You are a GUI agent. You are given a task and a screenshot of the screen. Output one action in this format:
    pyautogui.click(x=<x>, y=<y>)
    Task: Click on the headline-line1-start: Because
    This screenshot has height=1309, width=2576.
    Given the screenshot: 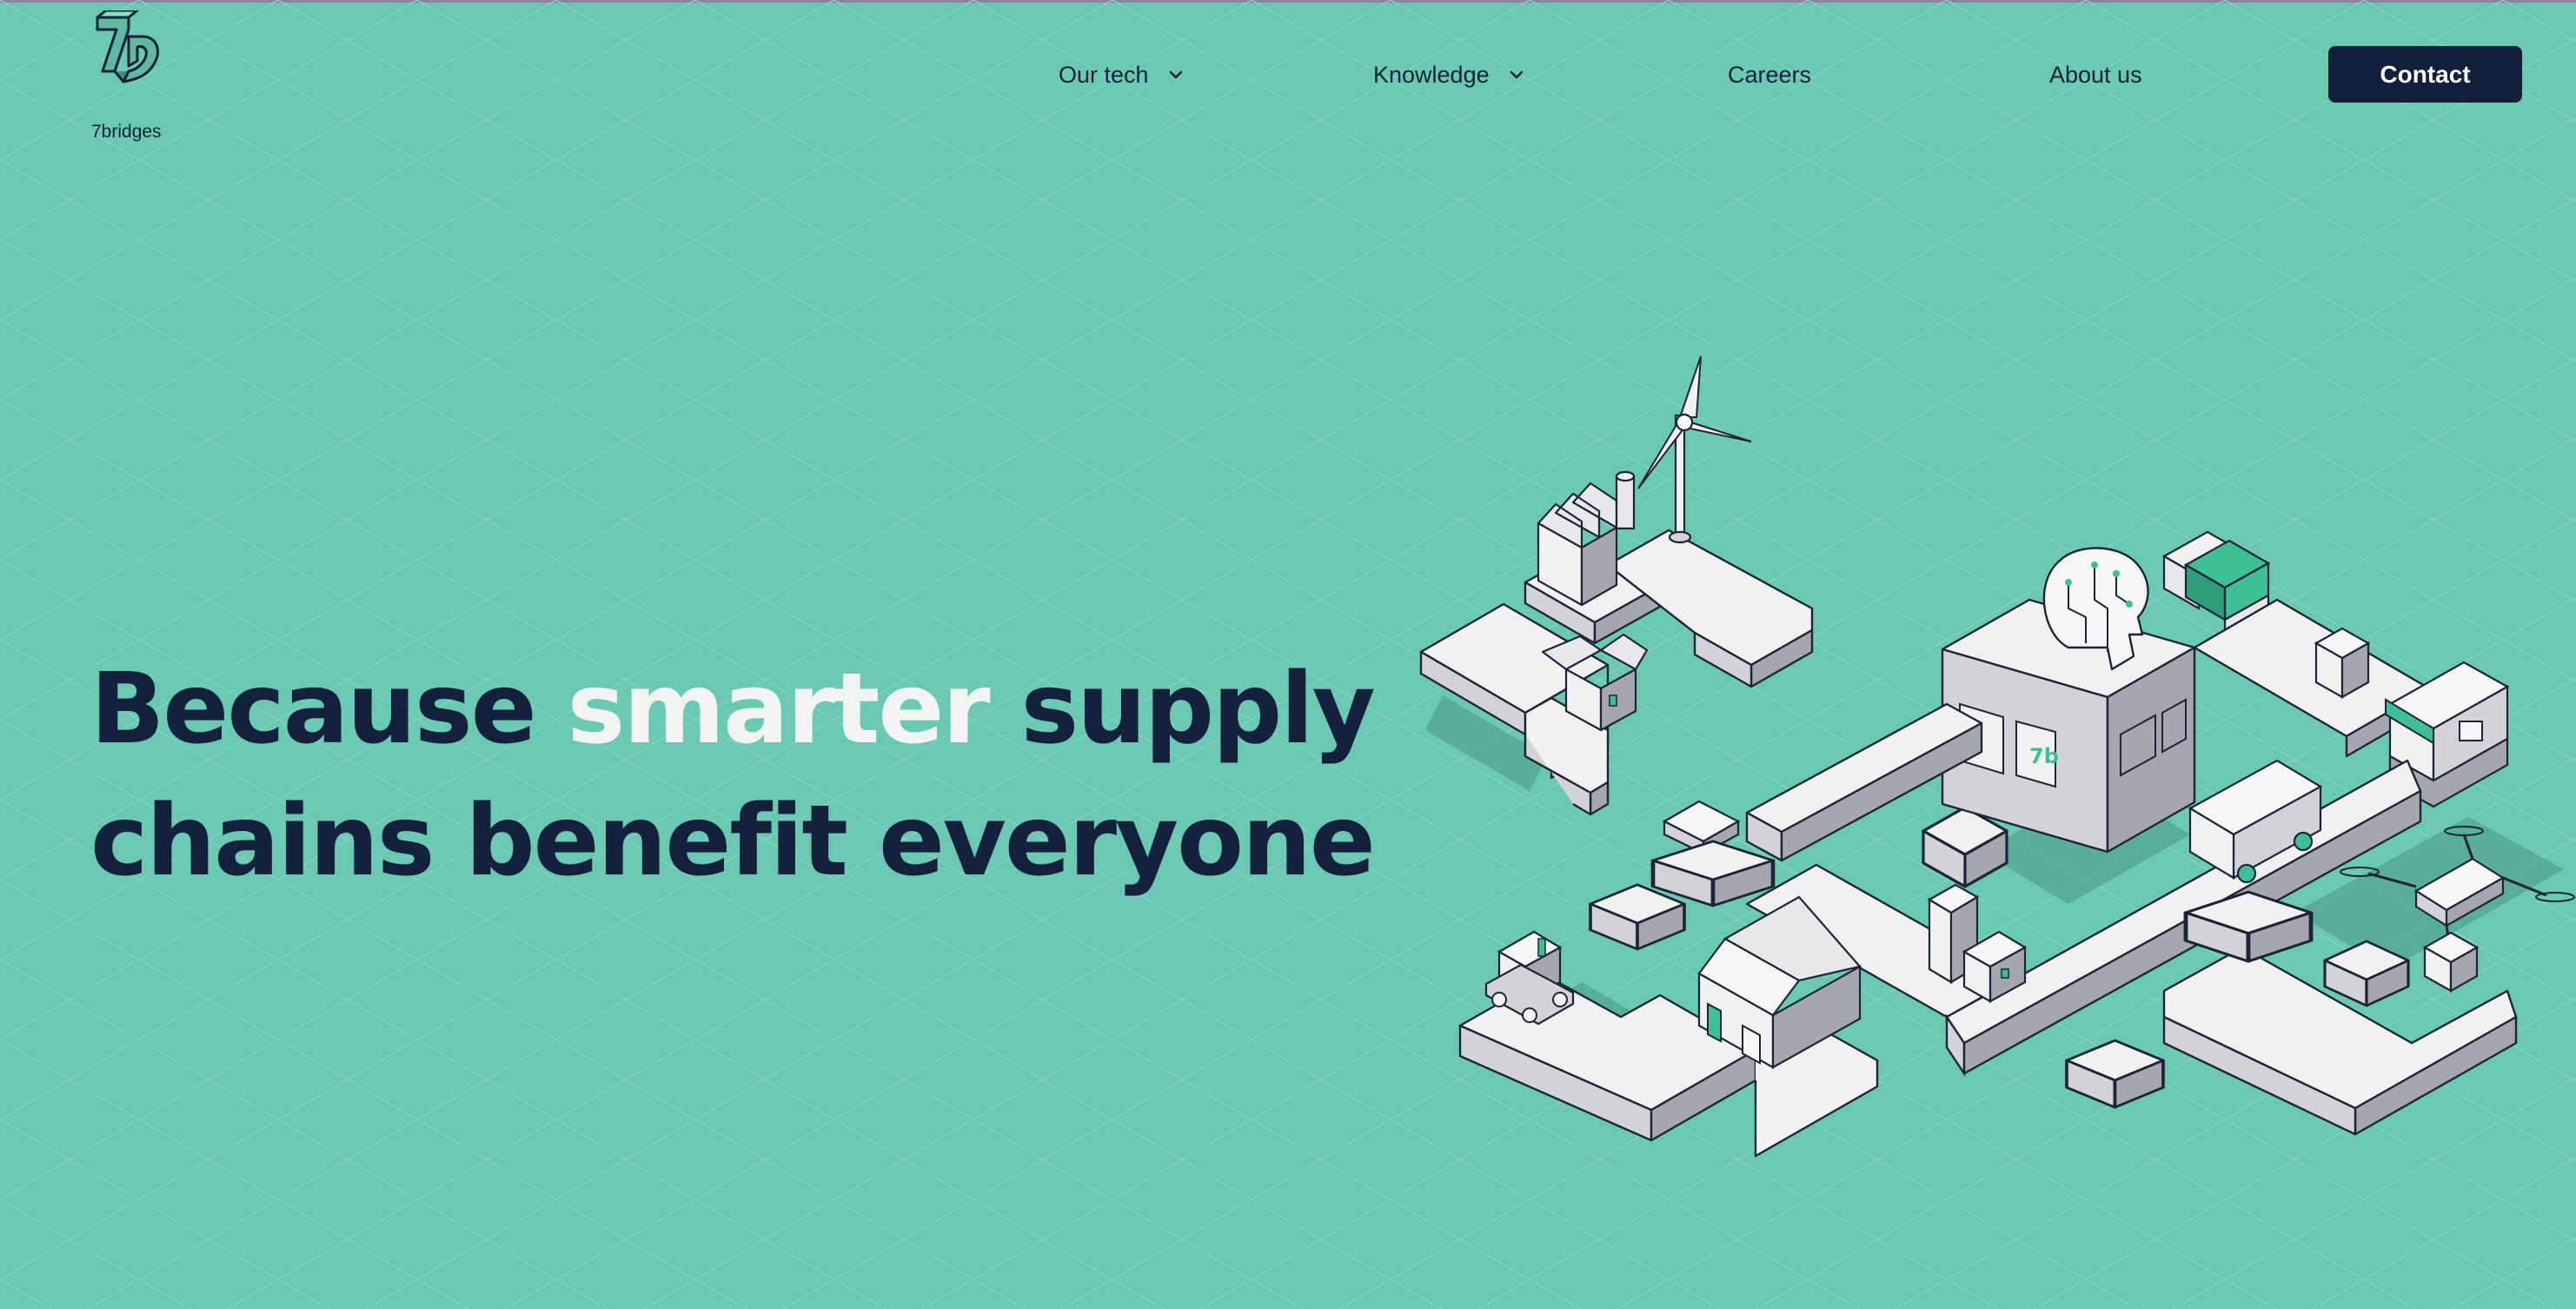 What is the action you would take?
    pyautogui.click(x=329, y=709)
    